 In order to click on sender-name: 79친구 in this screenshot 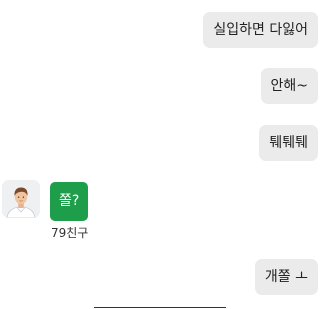, I will do `click(70, 233)`.